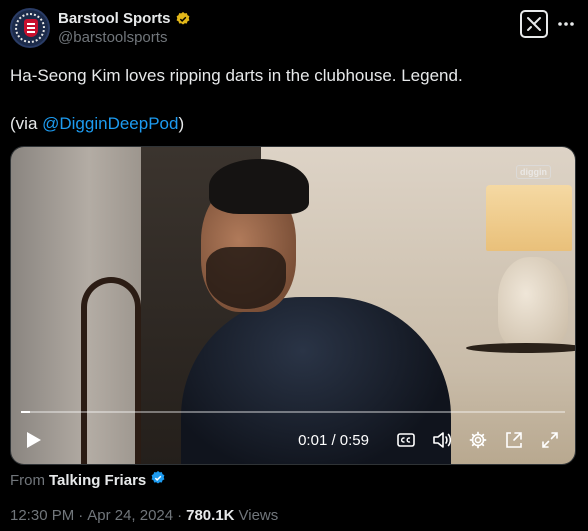 The height and width of the screenshot is (531, 588). Describe the element at coordinates (293, 124) in the screenshot. I see `tweet-via-line: (via @DigginDeepPod)` at that location.